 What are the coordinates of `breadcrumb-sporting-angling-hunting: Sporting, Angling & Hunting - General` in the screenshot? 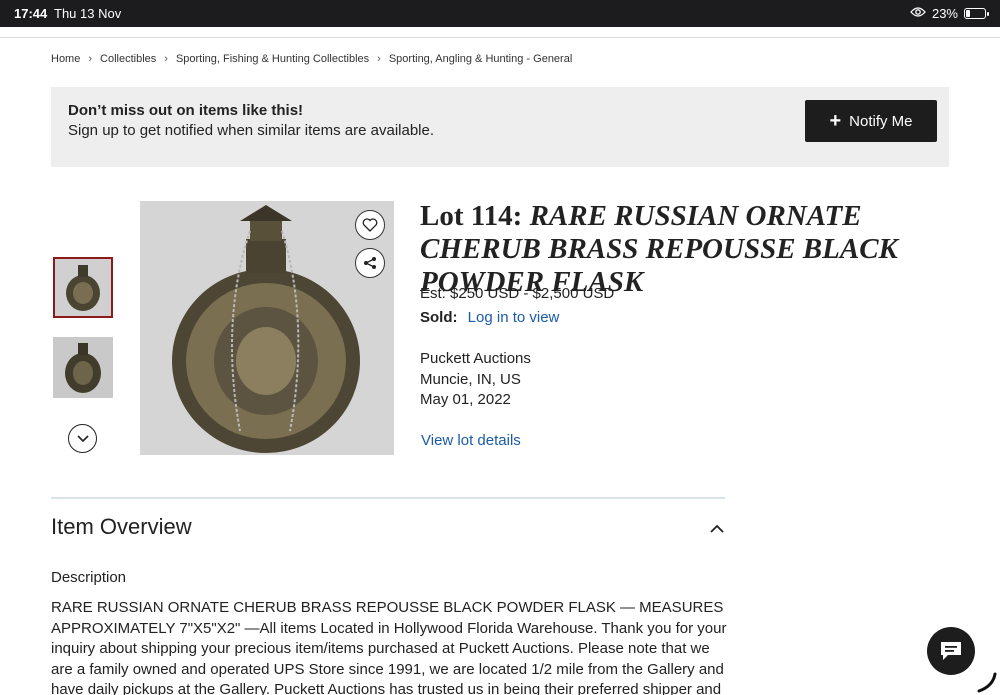 It's located at (480, 59).